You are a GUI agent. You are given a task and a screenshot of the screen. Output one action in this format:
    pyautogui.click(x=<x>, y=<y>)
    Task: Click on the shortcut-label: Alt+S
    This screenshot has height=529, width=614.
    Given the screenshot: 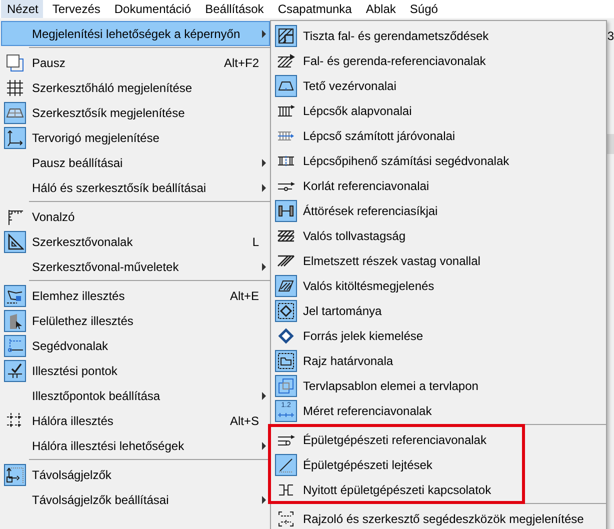 What is the action you would take?
    pyautogui.click(x=244, y=421)
    